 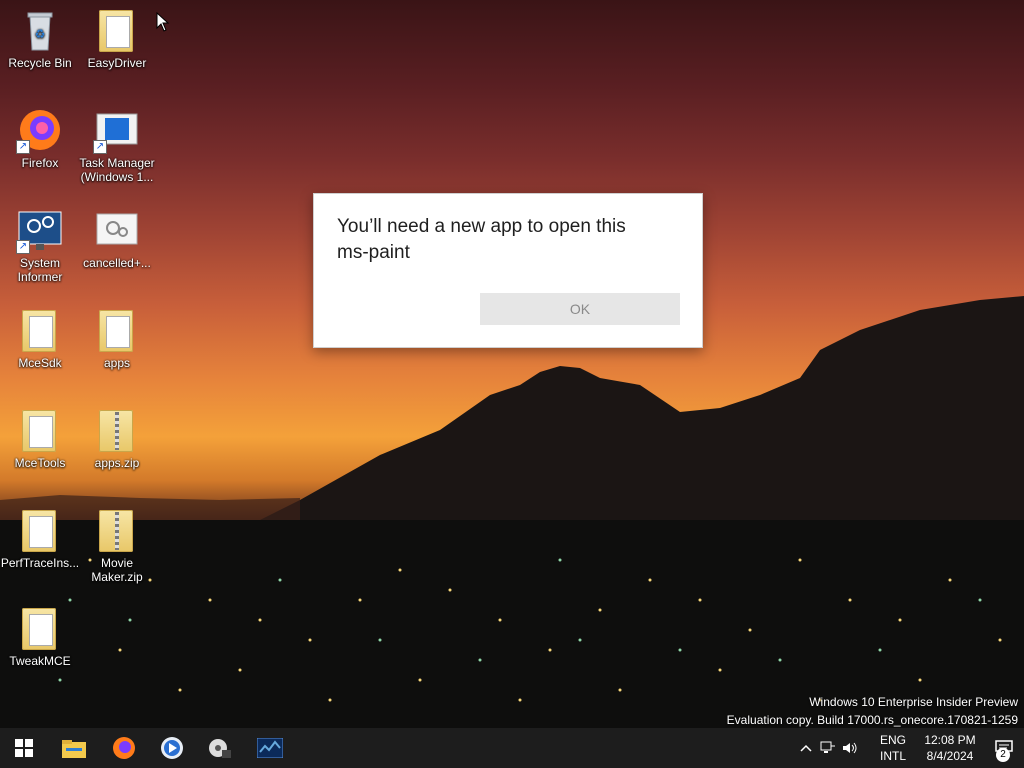 What do you see at coordinates (512, 748) in the screenshot?
I see `taskbar: ENG INTL 12:08 PM 8/4/2024 2` at bounding box center [512, 748].